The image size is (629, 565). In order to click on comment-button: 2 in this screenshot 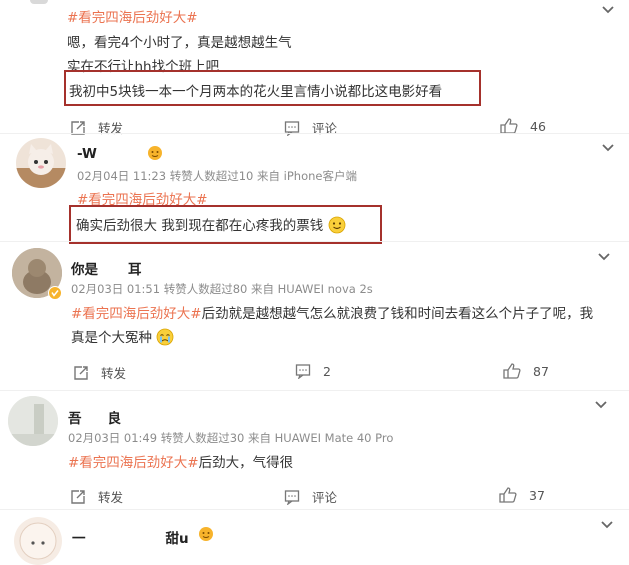, I will do `click(313, 371)`.